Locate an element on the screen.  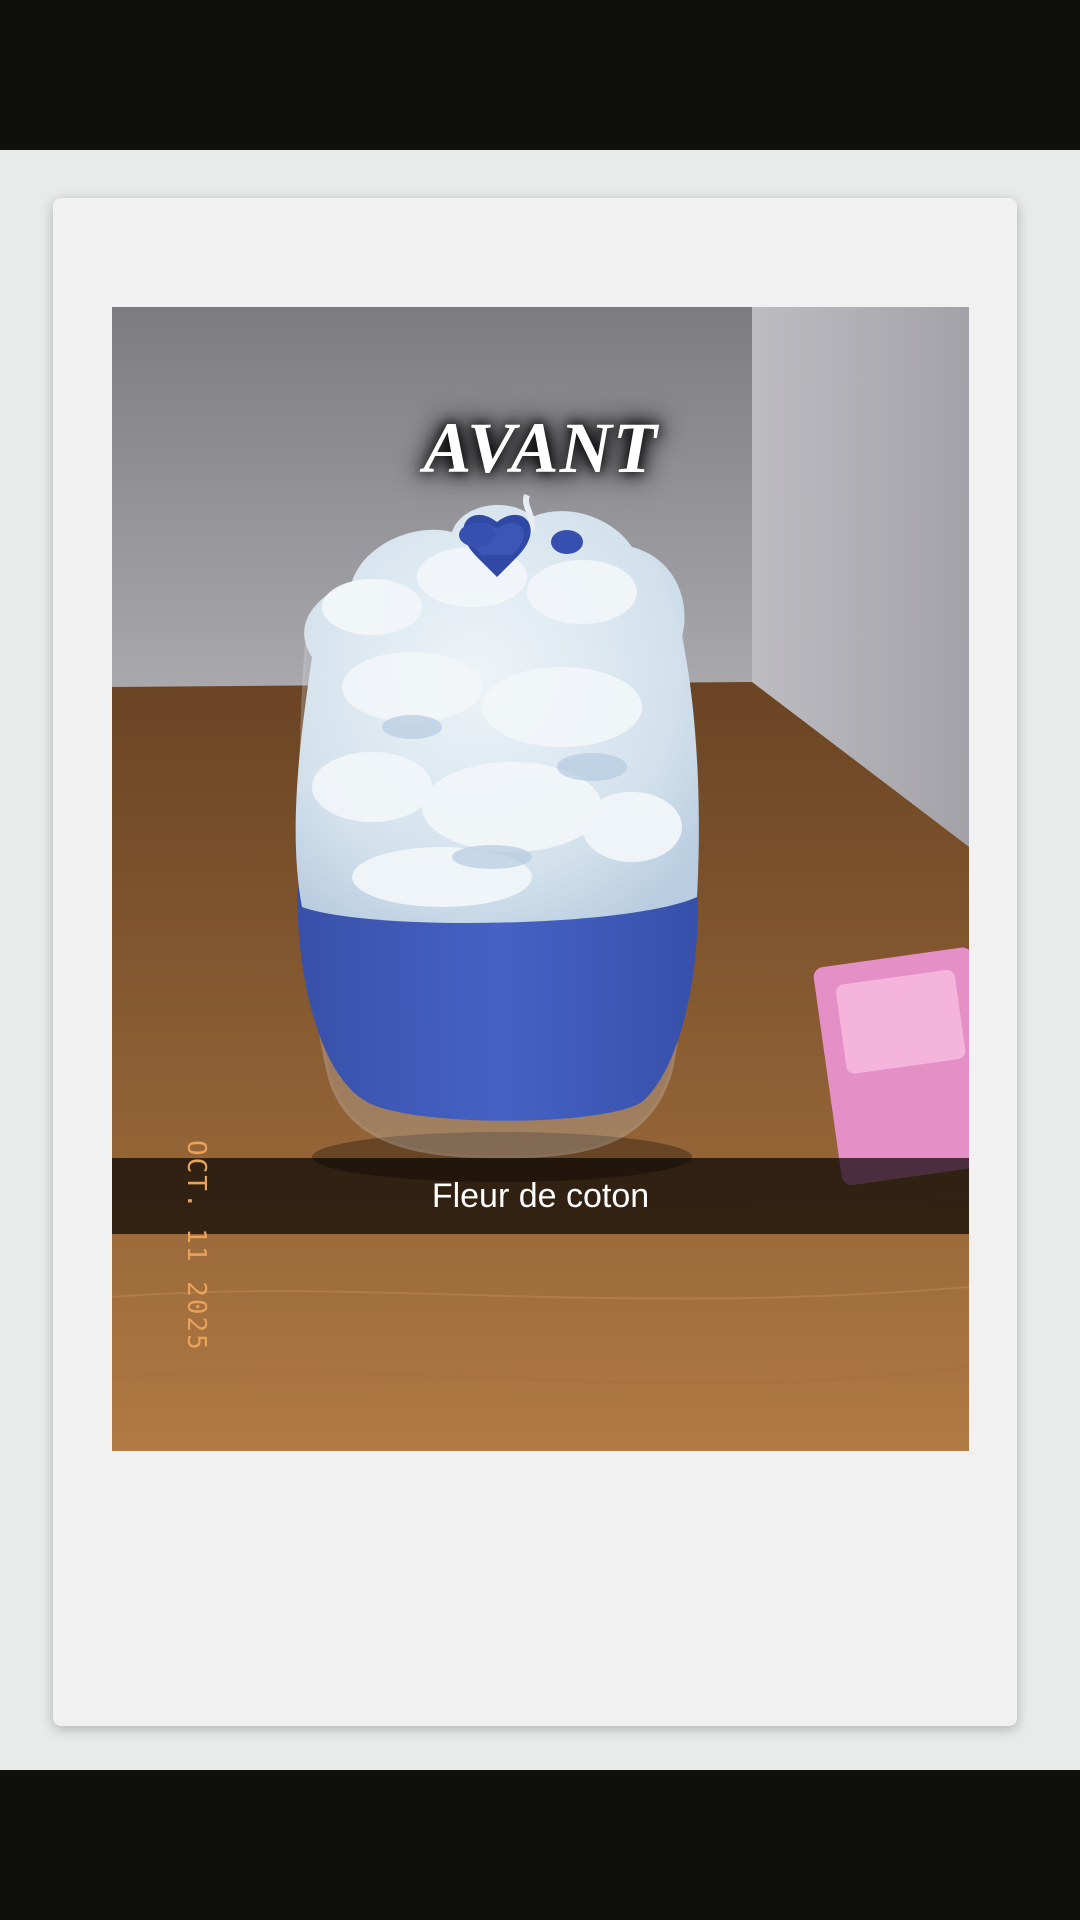
caption-text: Fleur de coton is located at coordinates (540, 1195).